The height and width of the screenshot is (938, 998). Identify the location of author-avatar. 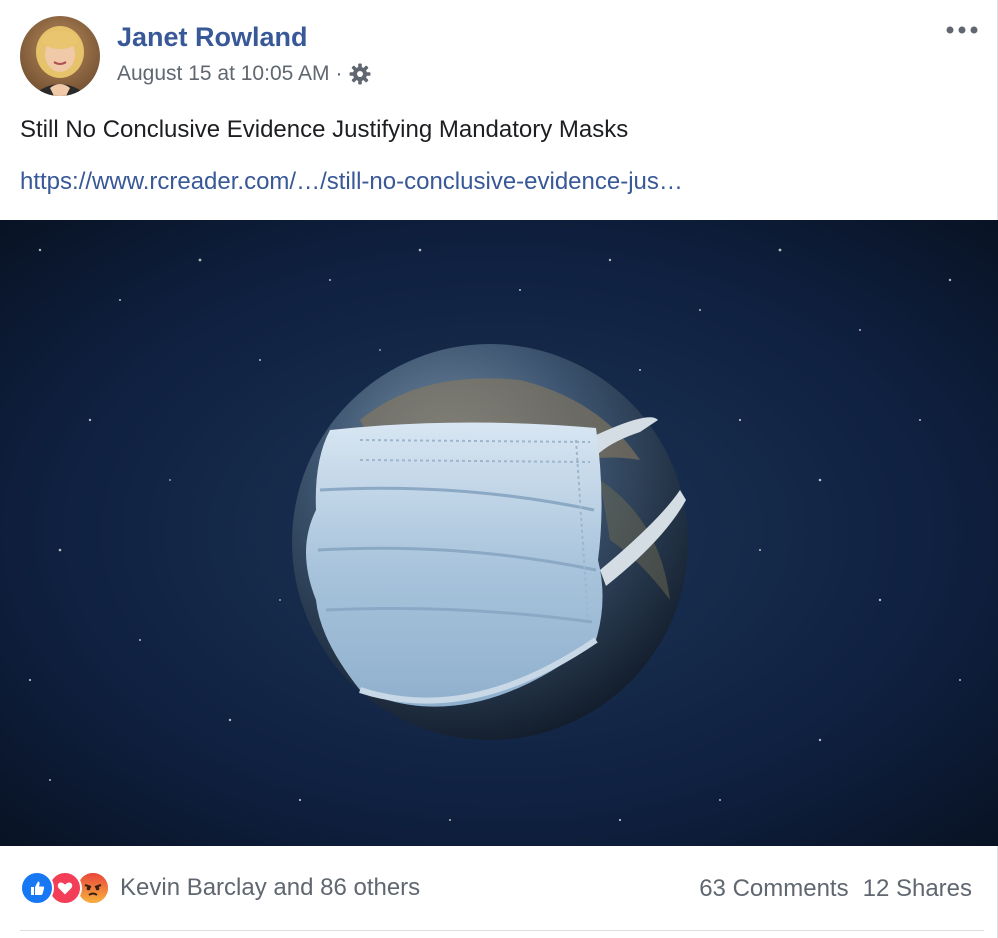
(60, 56).